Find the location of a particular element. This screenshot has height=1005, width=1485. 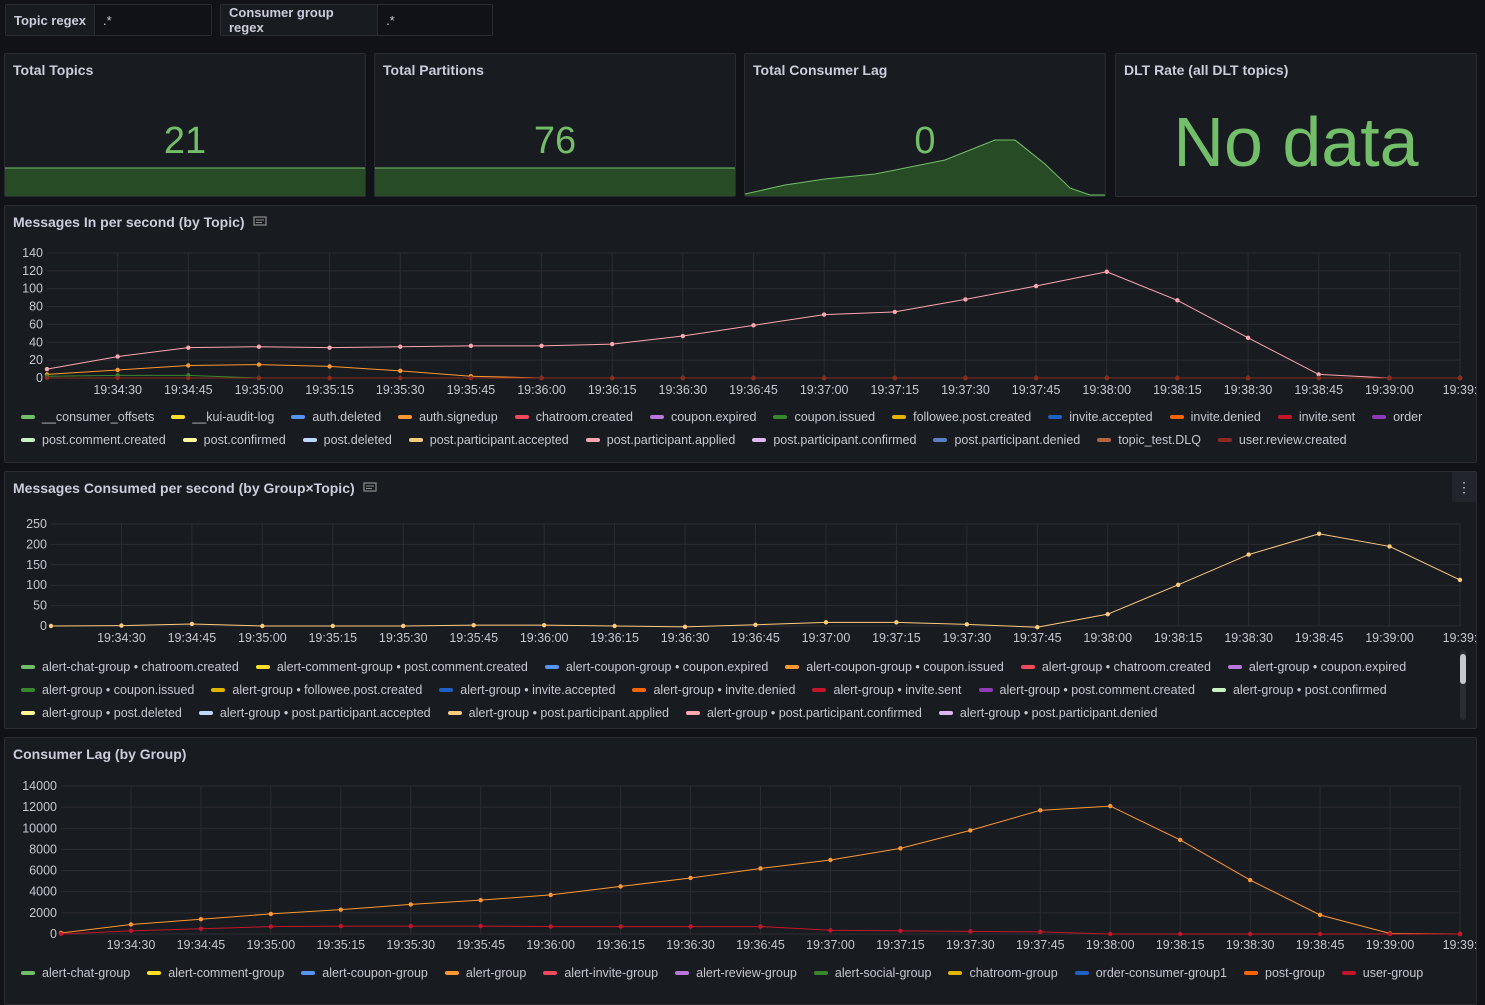

legend-item: alert-group • followee.post.created is located at coordinates (316, 689).